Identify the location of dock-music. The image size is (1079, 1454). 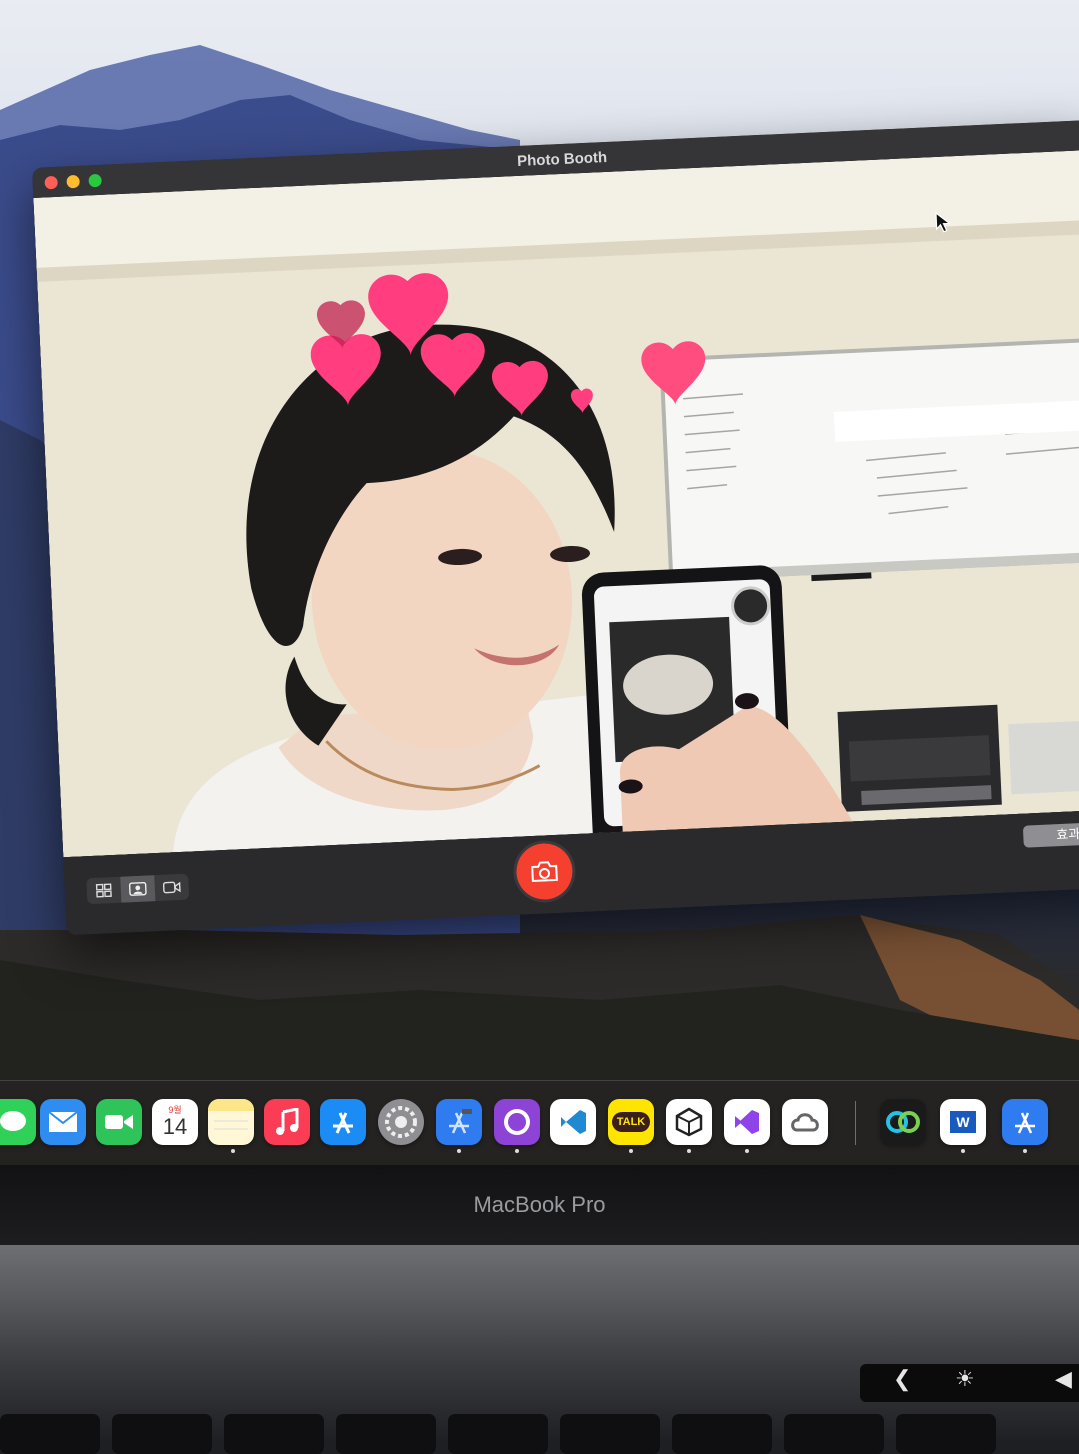
(287, 1122).